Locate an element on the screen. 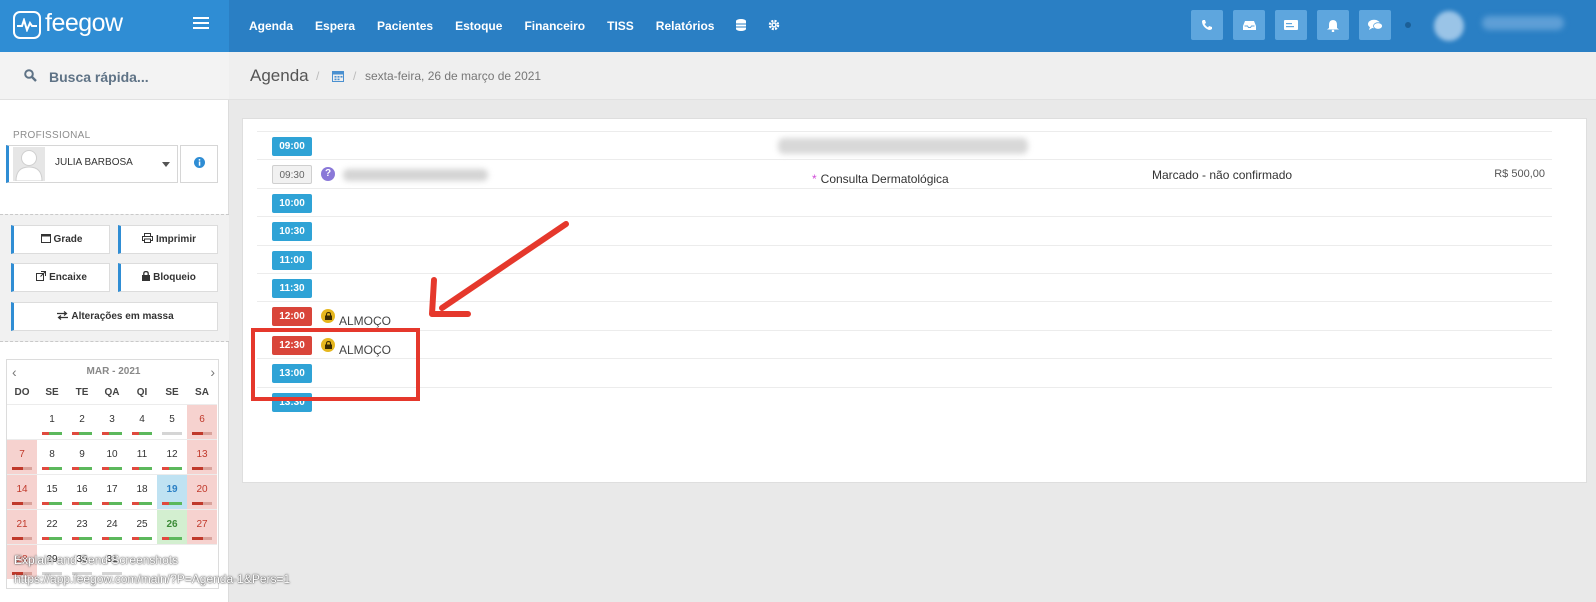 The width and height of the screenshot is (1596, 602). calendar-day: 11 is located at coordinates (142, 456).